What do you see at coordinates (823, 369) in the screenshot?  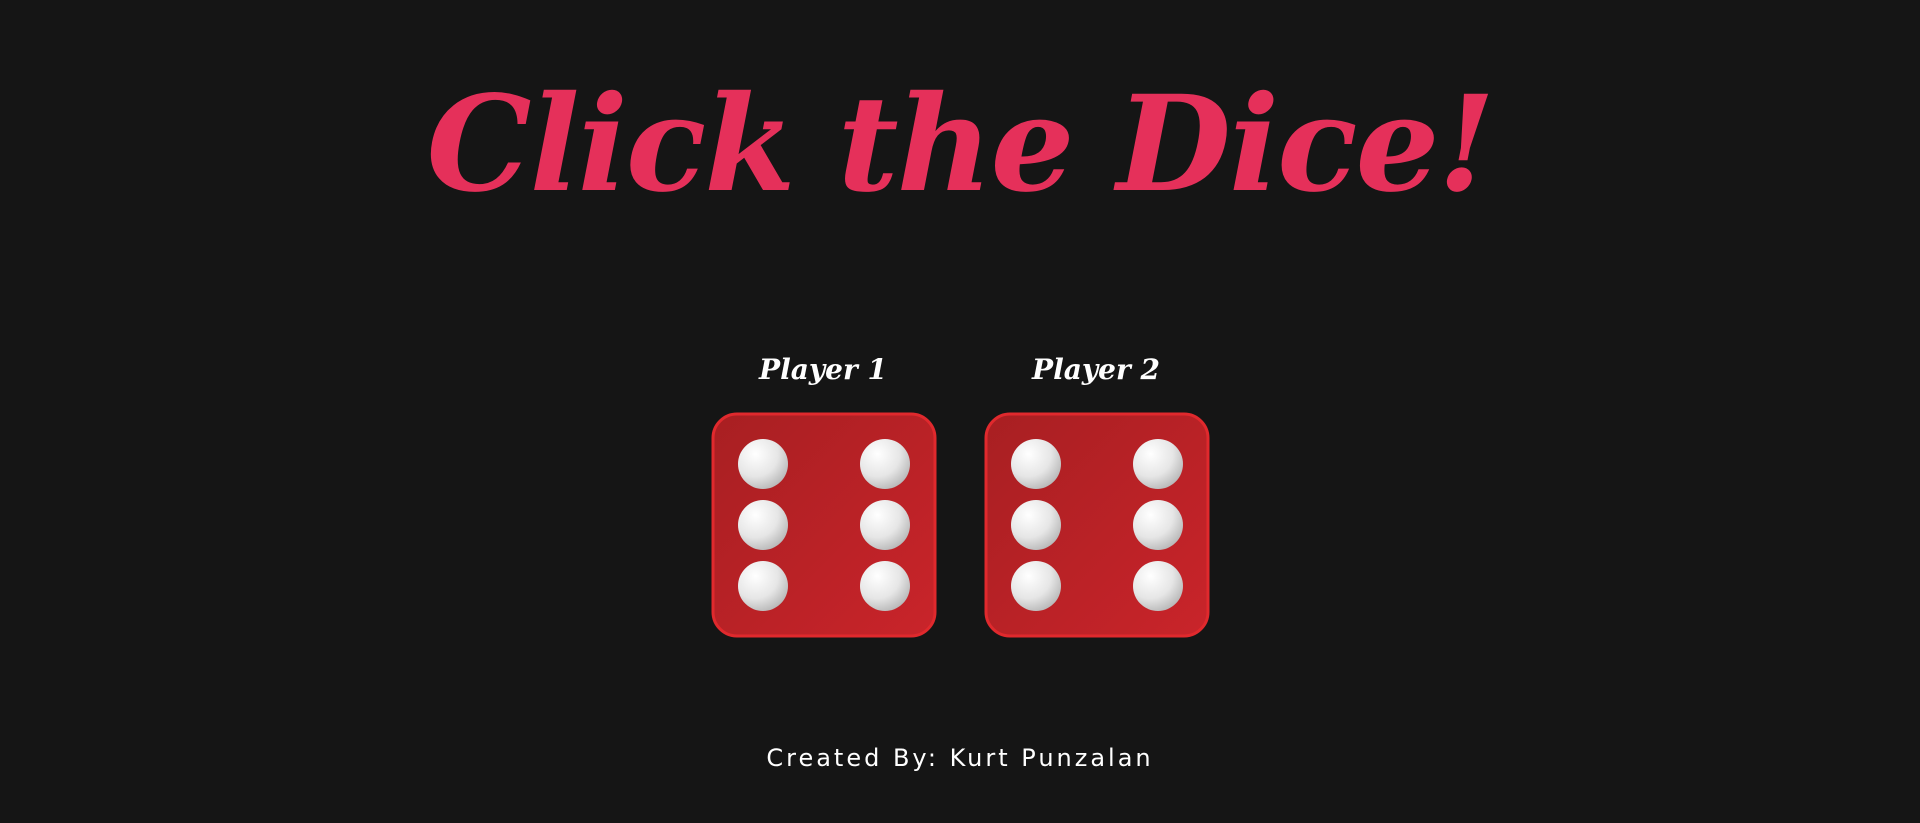 I see `player-1-label: Player 1` at bounding box center [823, 369].